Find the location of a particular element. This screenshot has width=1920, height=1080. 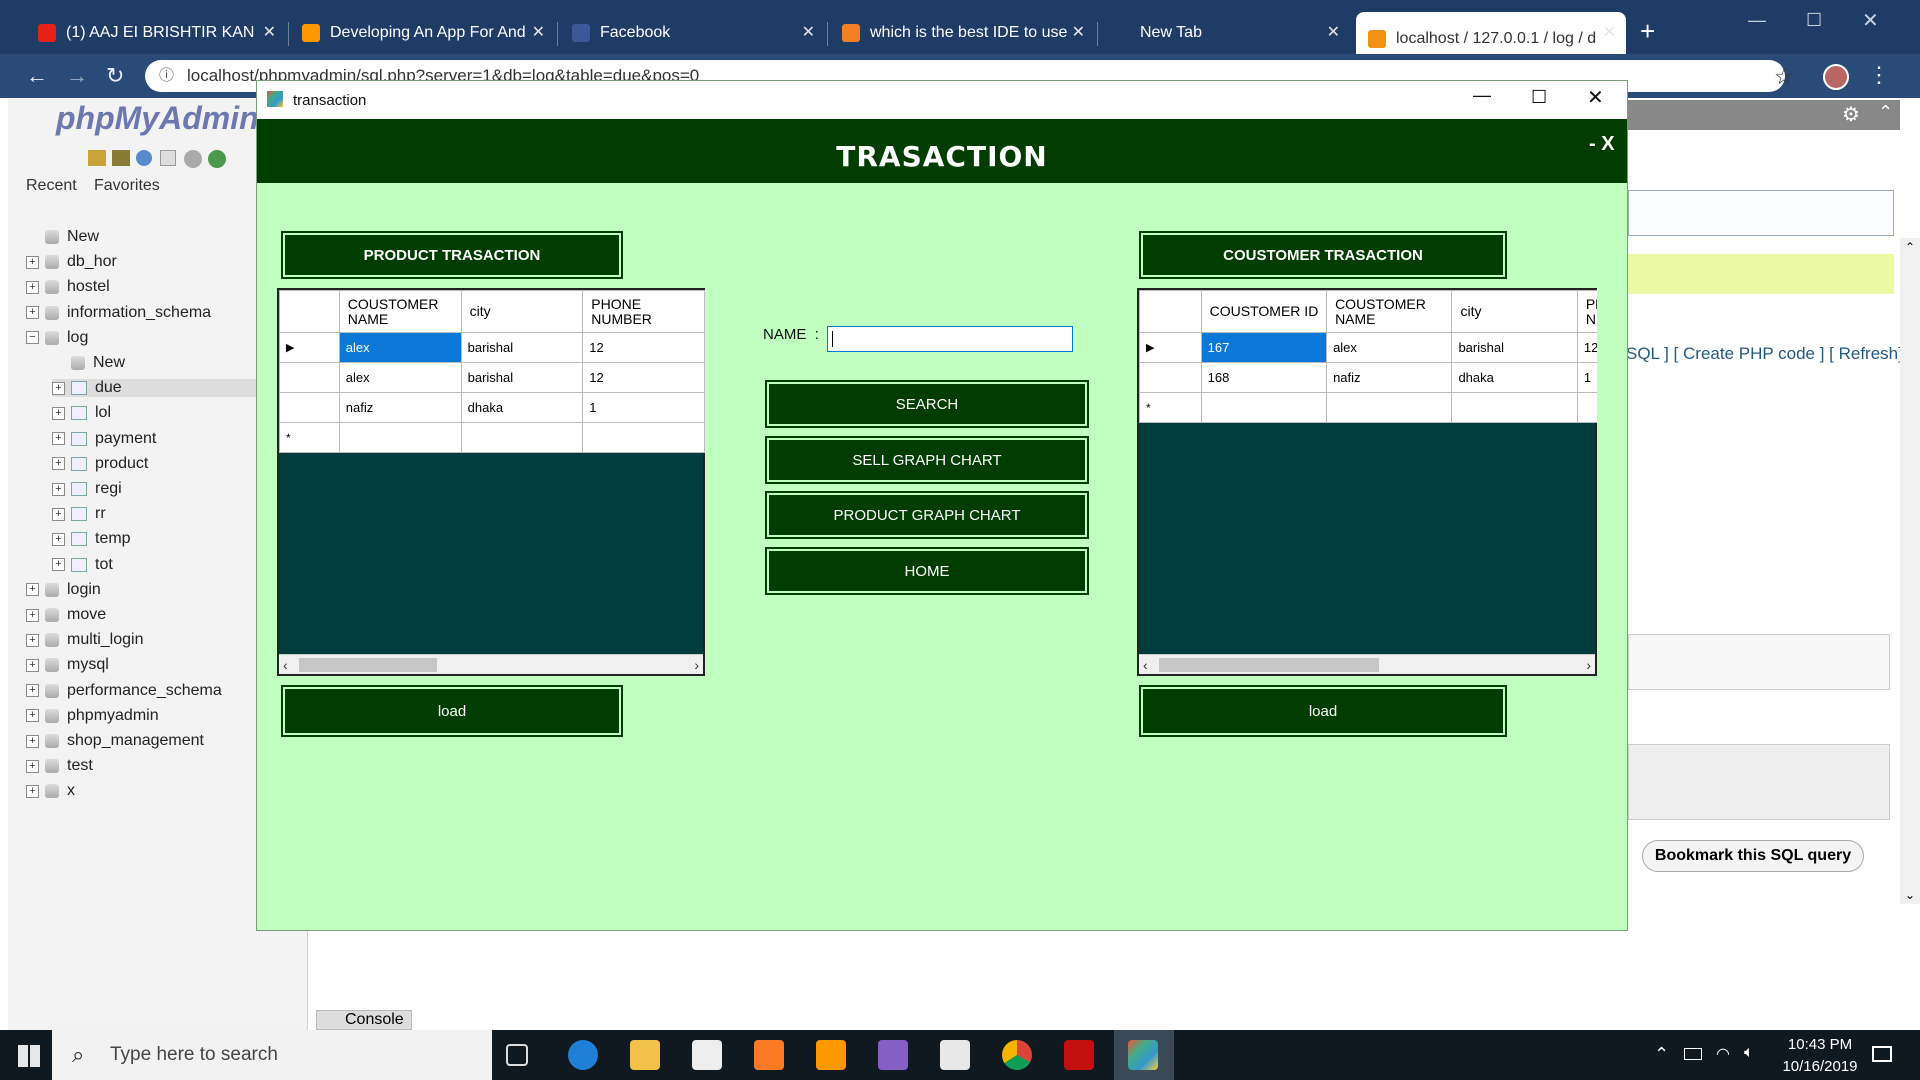

header-close-controls: - X is located at coordinates (1602, 144).